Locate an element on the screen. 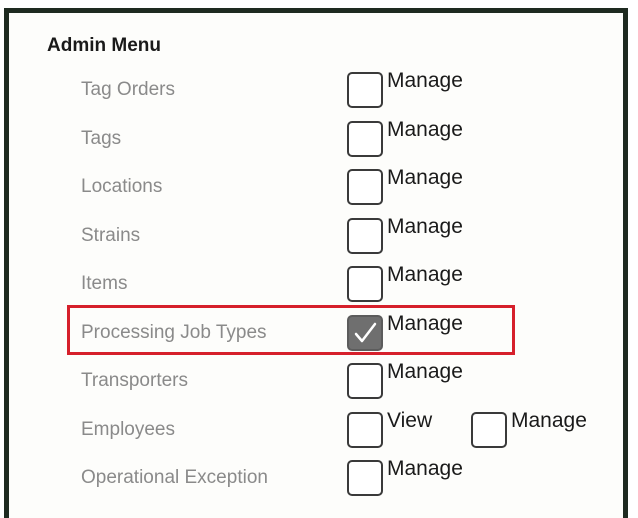 Image resolution: width=638 pixels, height=518 pixels. check-icon is located at coordinates (365, 332).